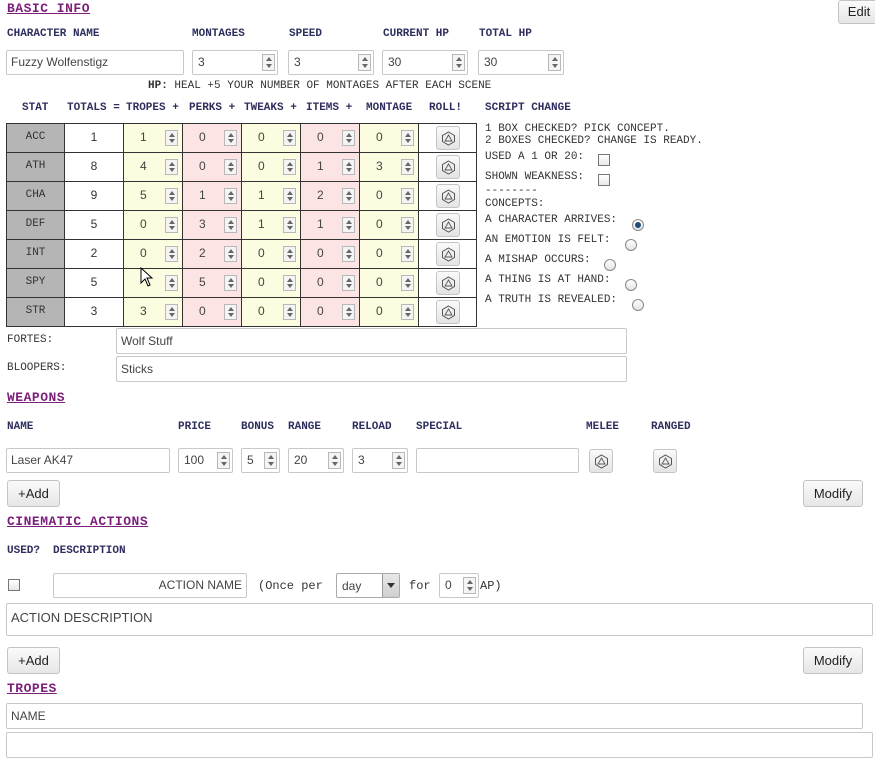 The width and height of the screenshot is (875, 758). What do you see at coordinates (448, 225) in the screenshot?
I see `roll-def-button` at bounding box center [448, 225].